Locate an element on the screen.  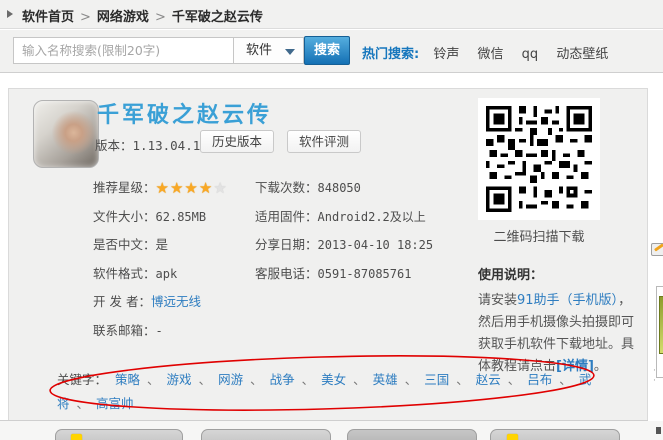
breadcrumb-item-home: 软件首页 is located at coordinates (48, 17).